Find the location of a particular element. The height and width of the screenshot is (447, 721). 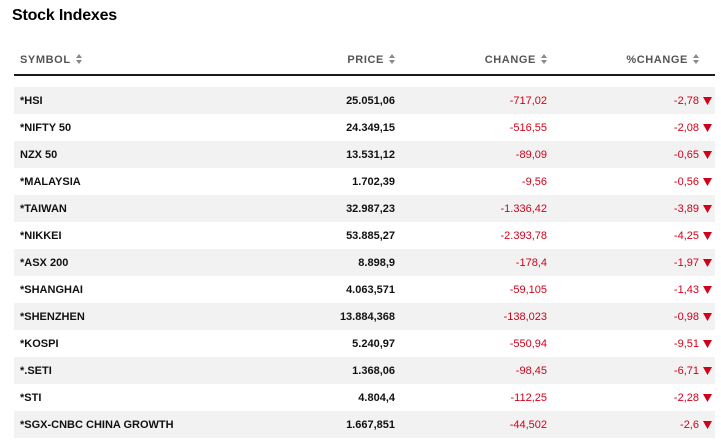

change-value: -138,023 is located at coordinates (525, 317).